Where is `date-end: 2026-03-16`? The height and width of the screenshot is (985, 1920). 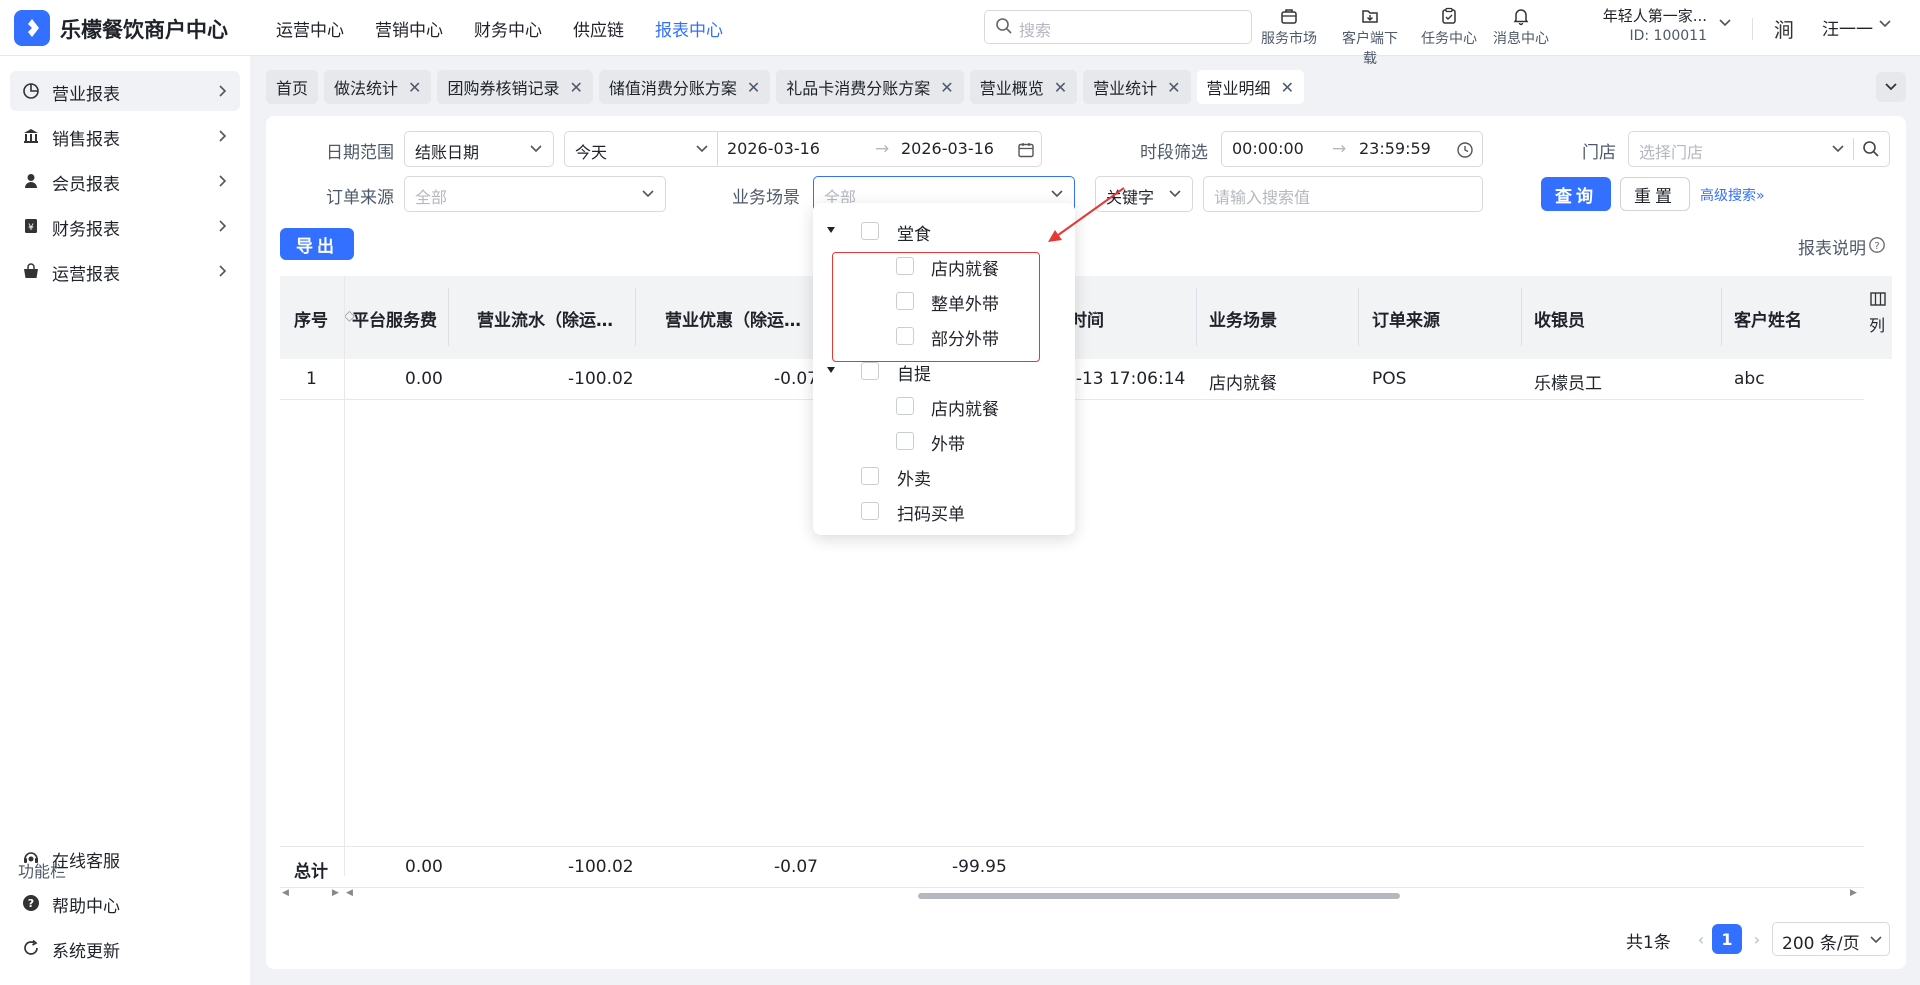 date-end: 2026-03-16 is located at coordinates (947, 148).